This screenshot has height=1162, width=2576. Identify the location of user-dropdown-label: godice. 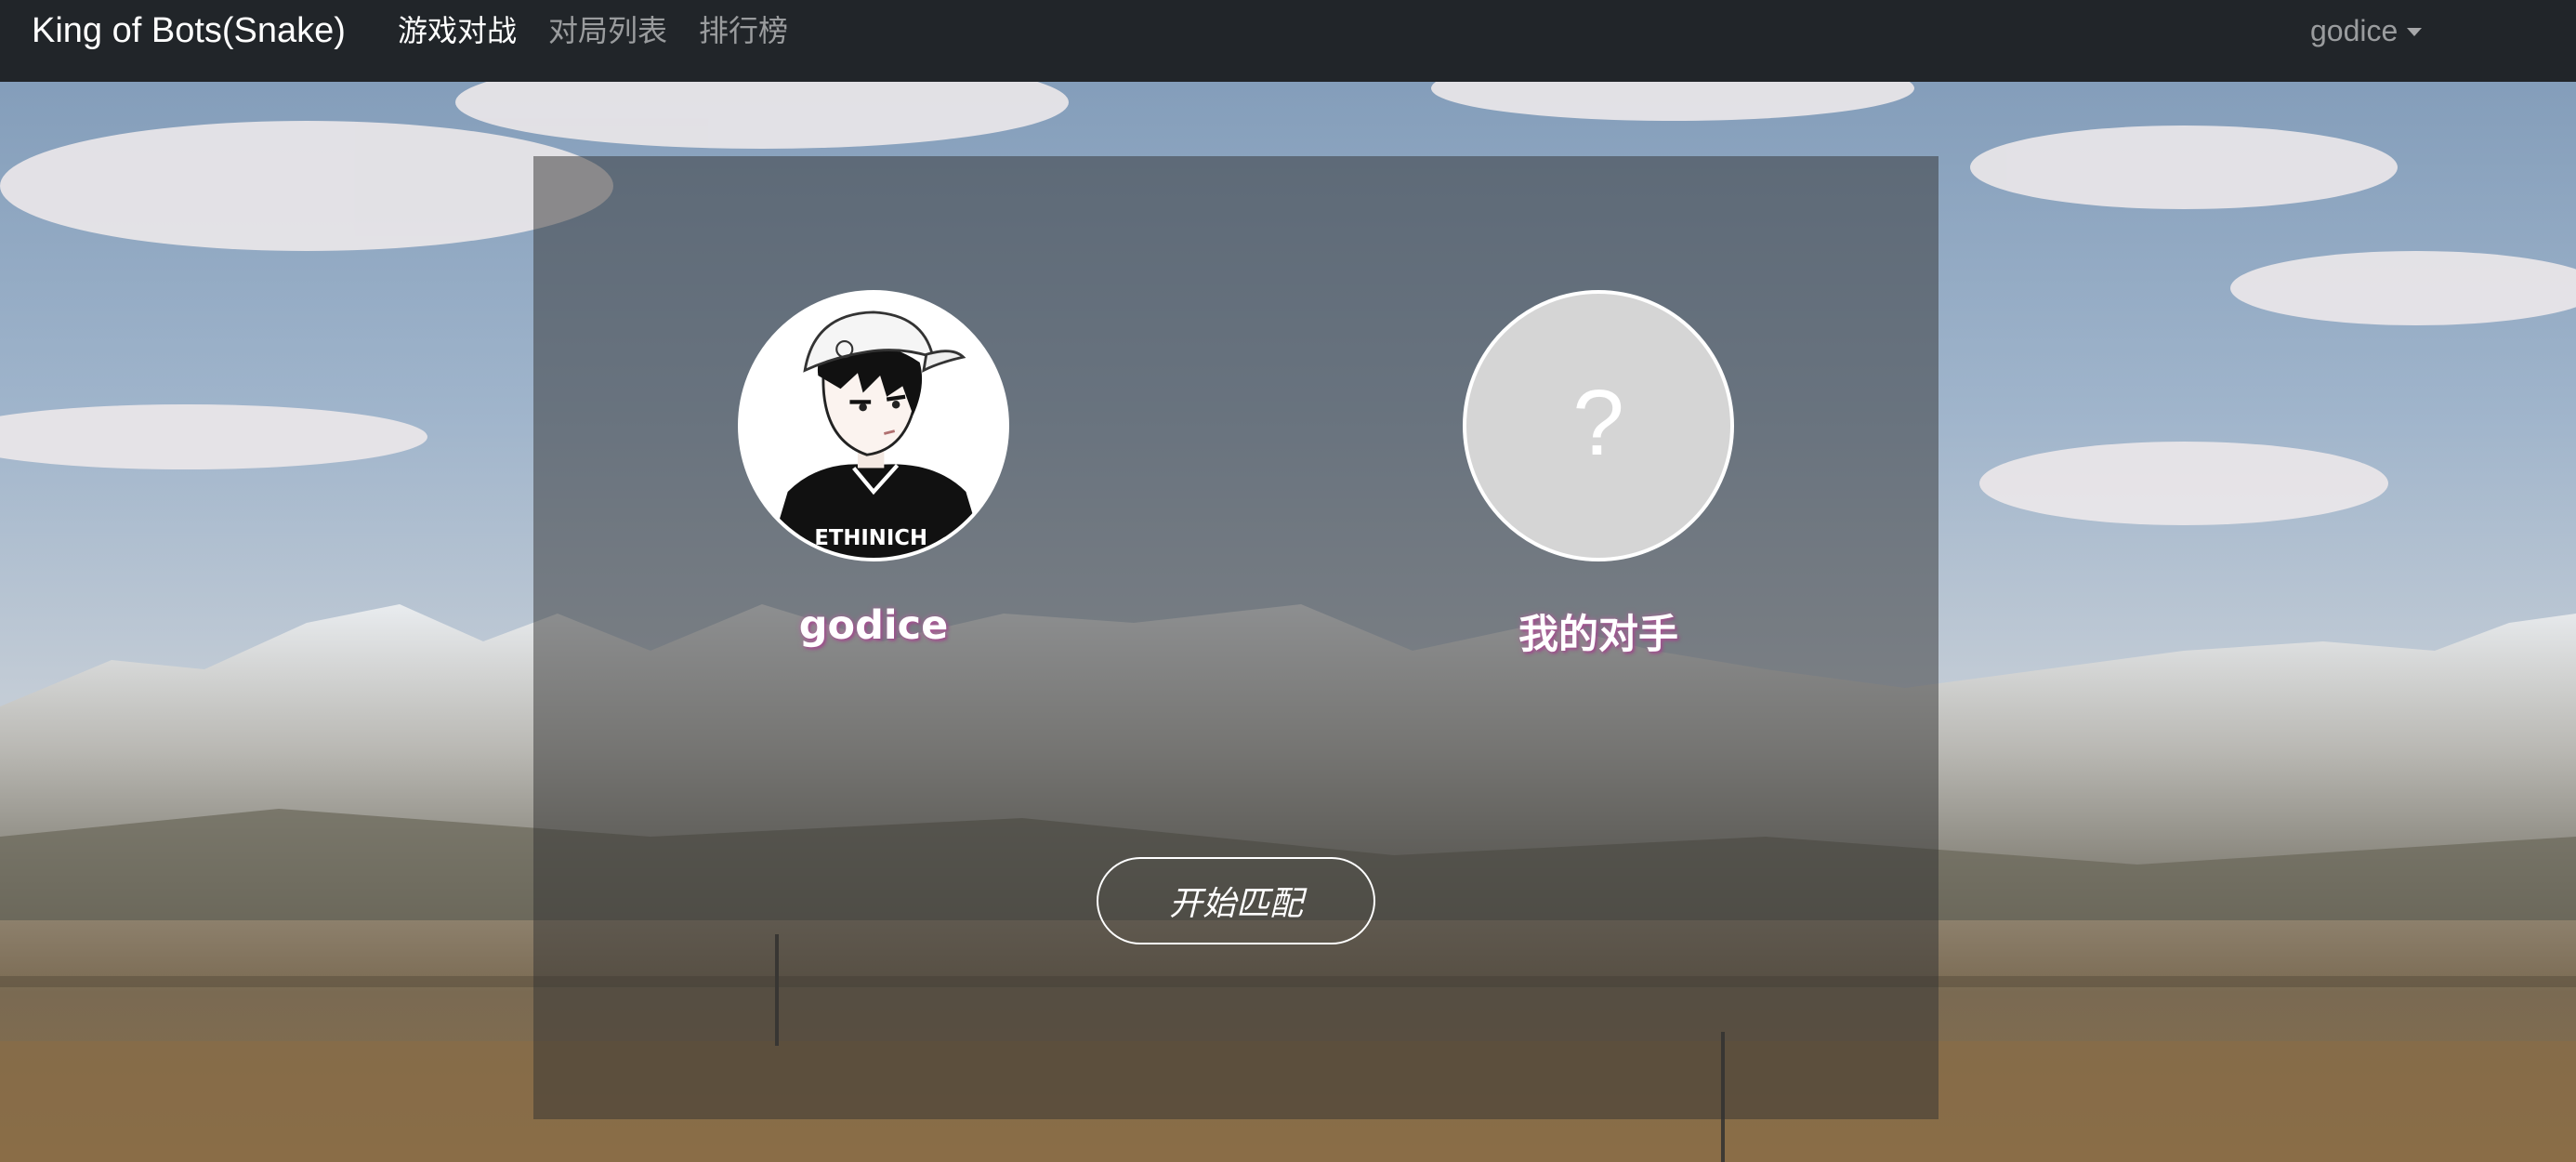
(2354, 30).